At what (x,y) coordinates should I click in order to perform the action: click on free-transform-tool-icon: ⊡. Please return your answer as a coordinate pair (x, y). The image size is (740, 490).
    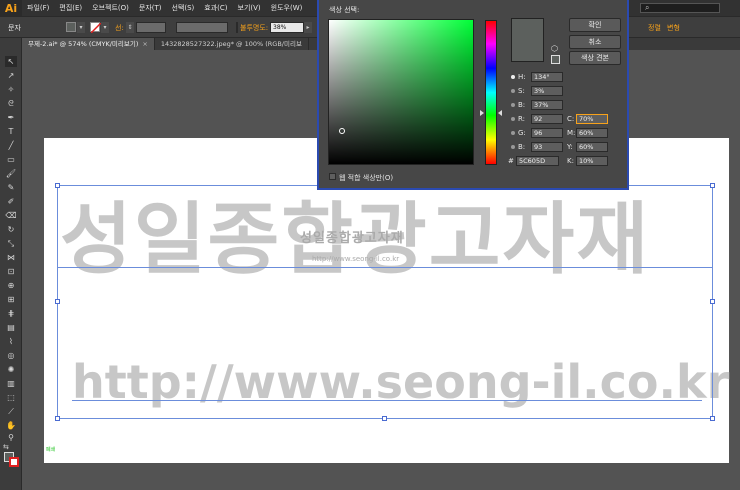
    Looking at the image, I should click on (11, 271).